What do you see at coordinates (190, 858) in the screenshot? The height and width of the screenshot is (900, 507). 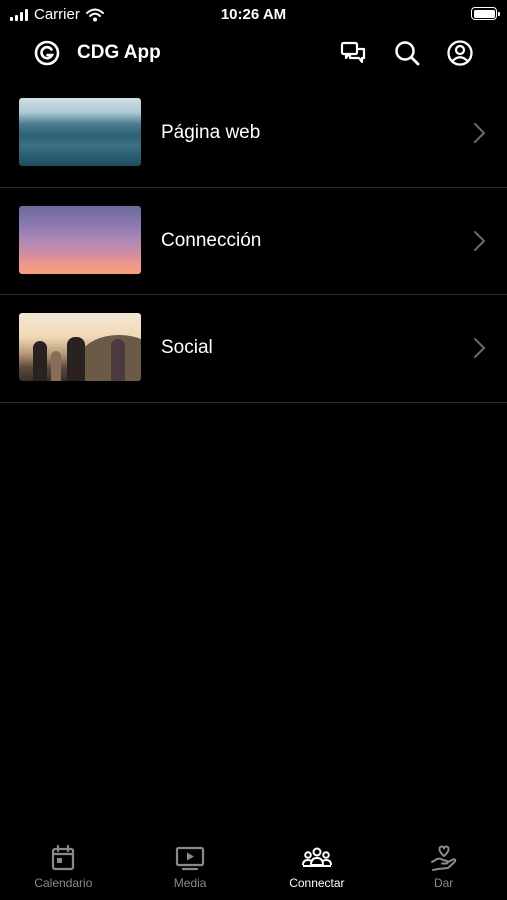 I see `play-icon` at bounding box center [190, 858].